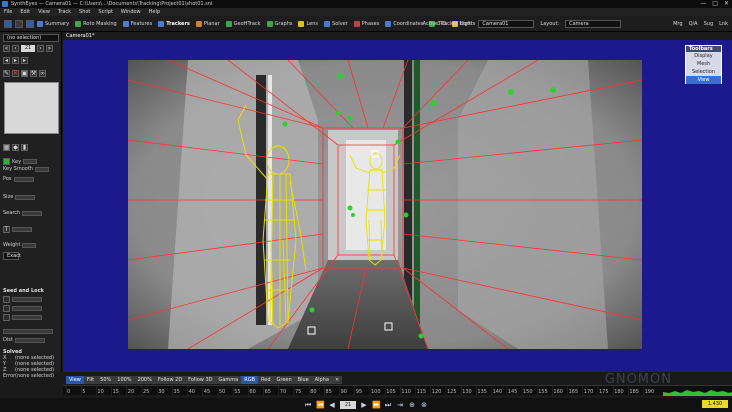 This screenshot has width=732, height=412. I want to click on seed-z-checkbox, so click(6, 317).